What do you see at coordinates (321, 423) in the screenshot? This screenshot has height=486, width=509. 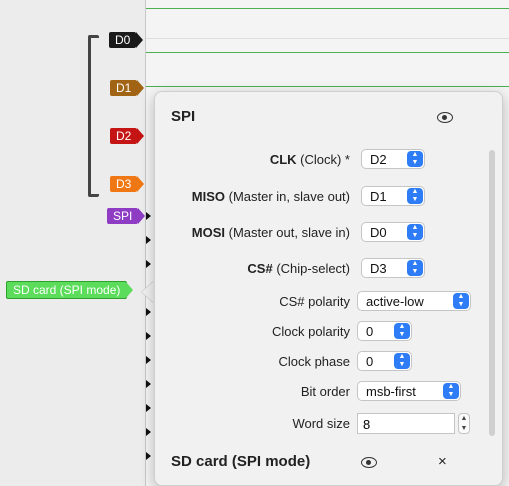 I see `word-size-label: Word size` at bounding box center [321, 423].